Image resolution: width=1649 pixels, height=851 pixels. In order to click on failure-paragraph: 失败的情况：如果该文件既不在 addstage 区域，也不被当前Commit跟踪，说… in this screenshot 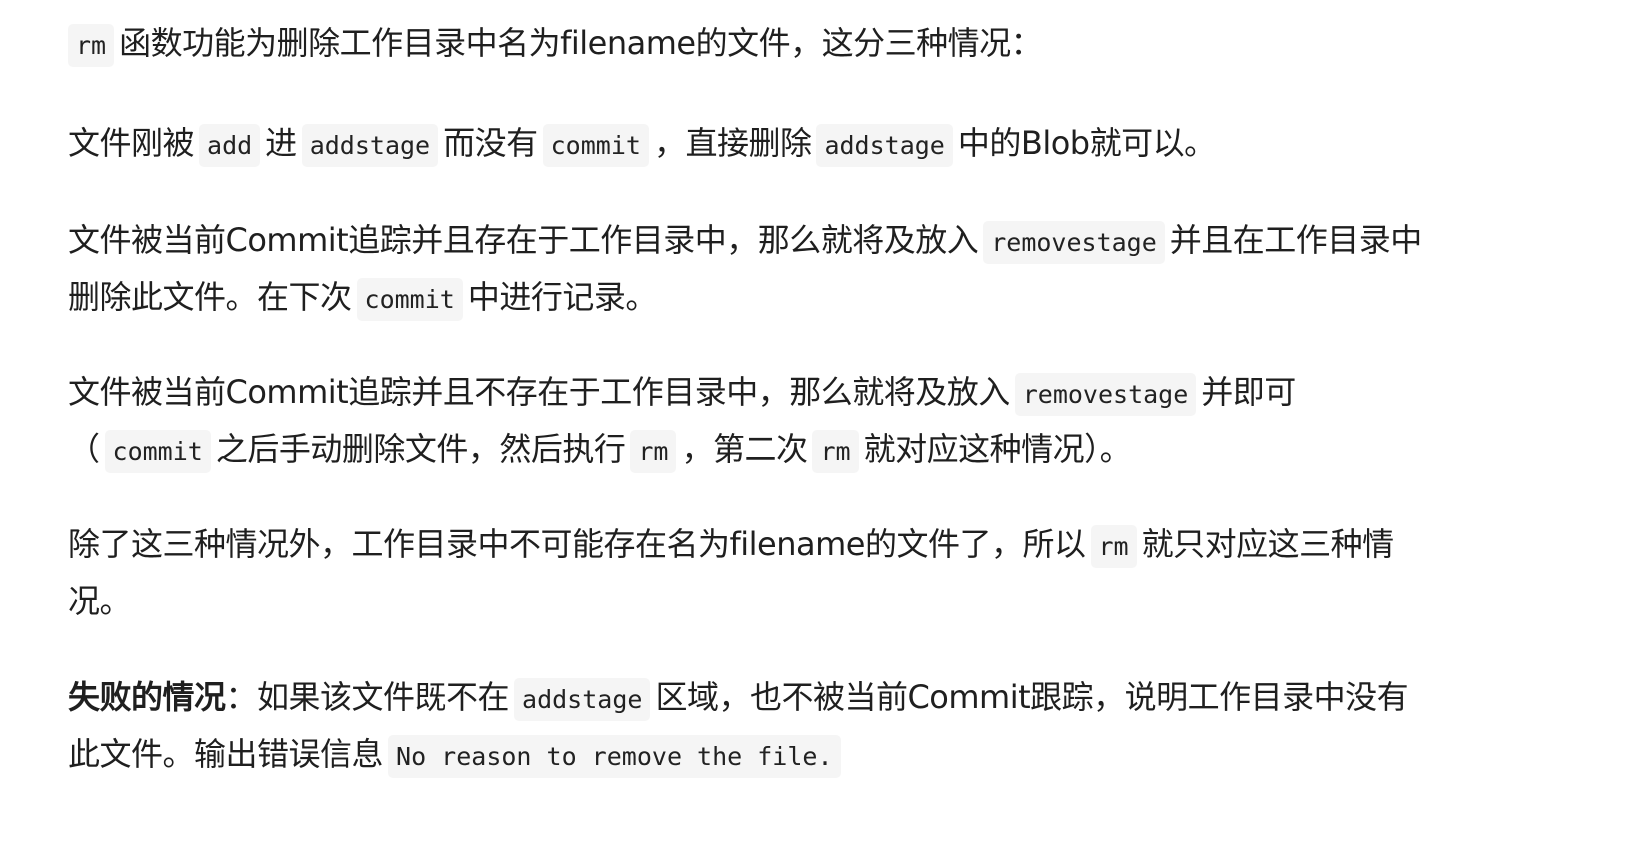, I will do `click(838, 727)`.